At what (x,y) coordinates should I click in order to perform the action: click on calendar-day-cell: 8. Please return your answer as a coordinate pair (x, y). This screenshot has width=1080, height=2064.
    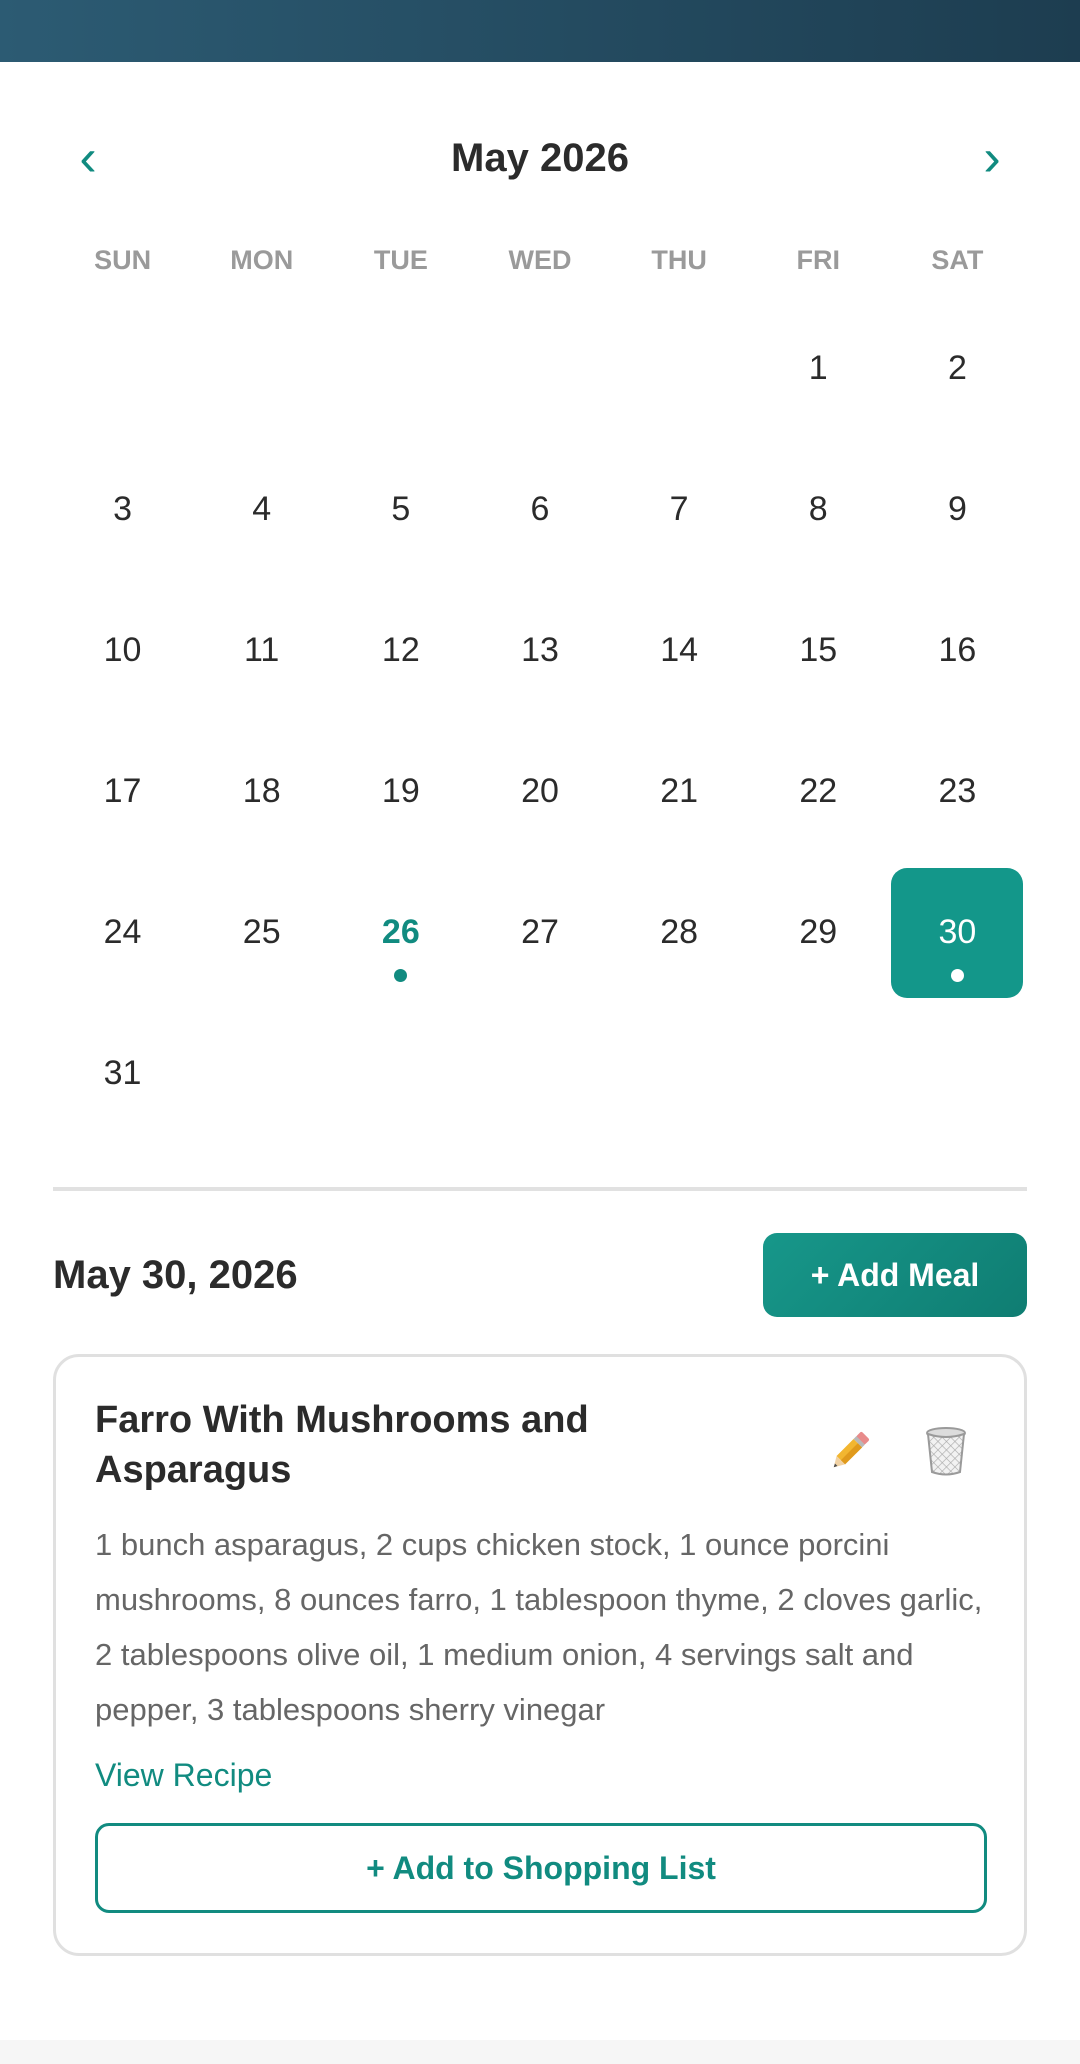
    Looking at the image, I should click on (818, 509).